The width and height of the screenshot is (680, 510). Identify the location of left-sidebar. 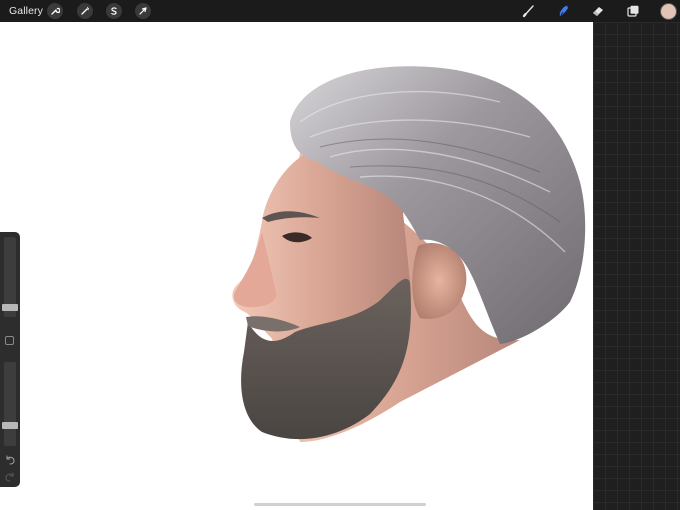
(10, 359).